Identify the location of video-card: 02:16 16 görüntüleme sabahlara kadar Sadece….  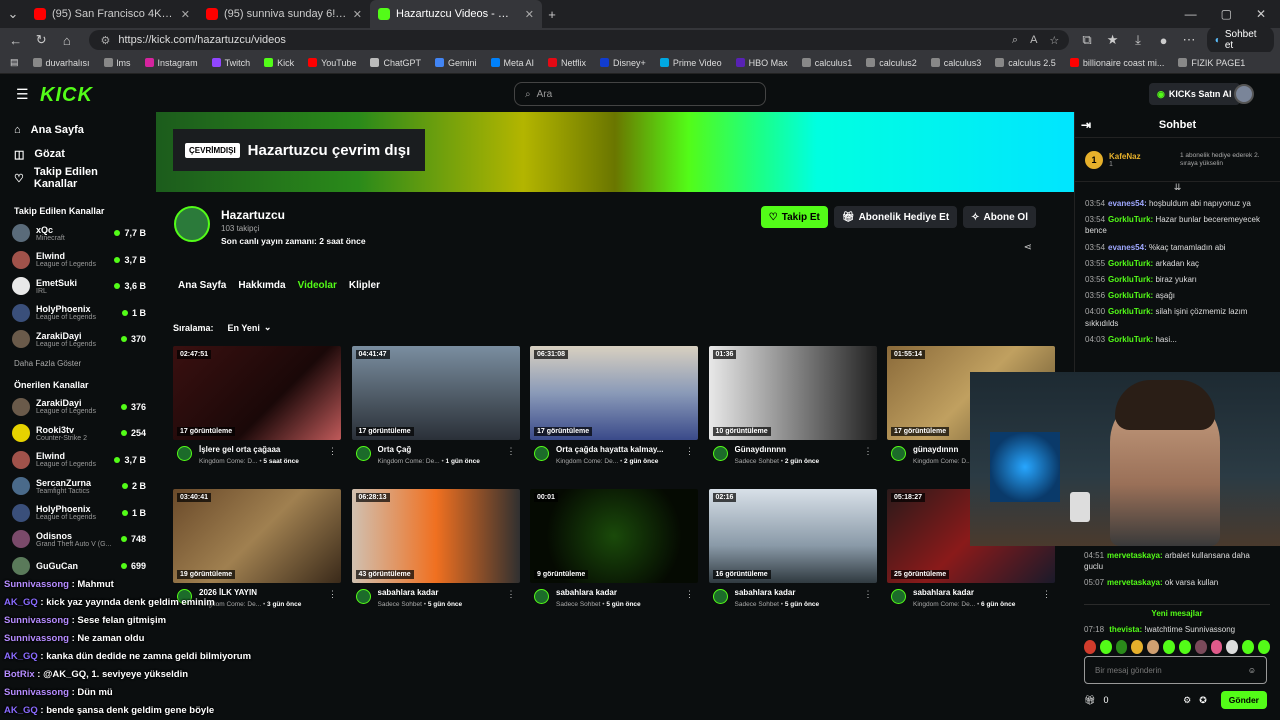
(792, 553).